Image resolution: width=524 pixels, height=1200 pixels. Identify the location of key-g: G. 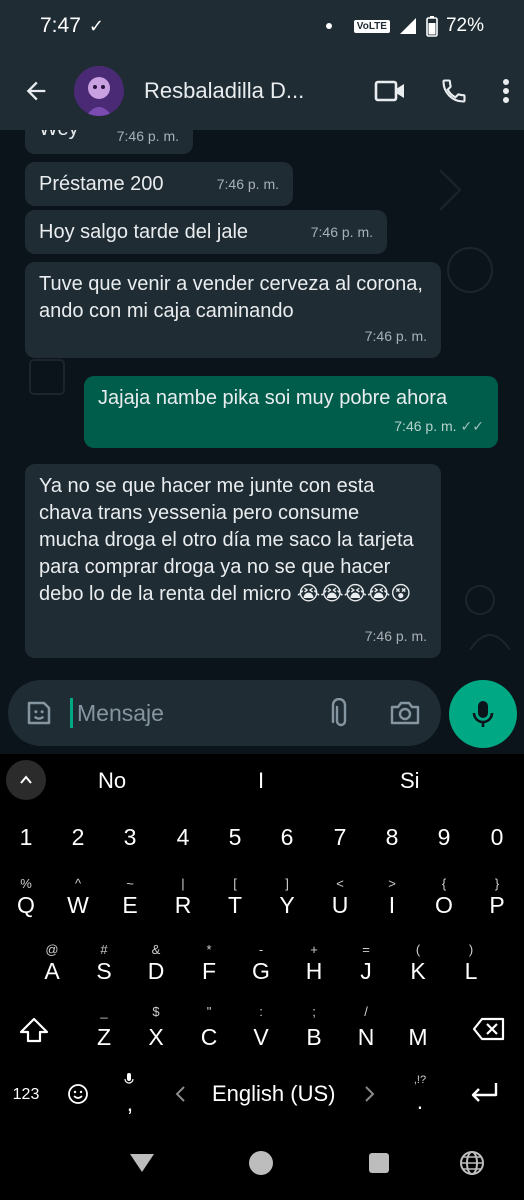
(261, 971).